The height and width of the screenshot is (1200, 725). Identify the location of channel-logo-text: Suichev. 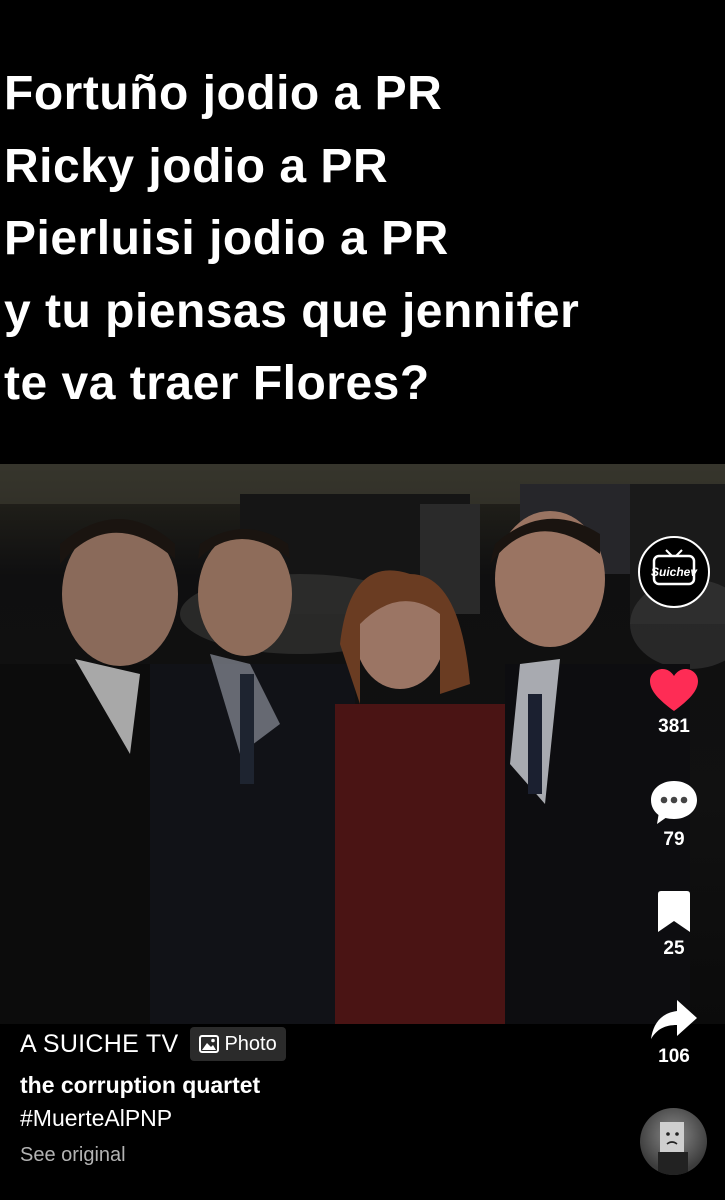
(674, 572).